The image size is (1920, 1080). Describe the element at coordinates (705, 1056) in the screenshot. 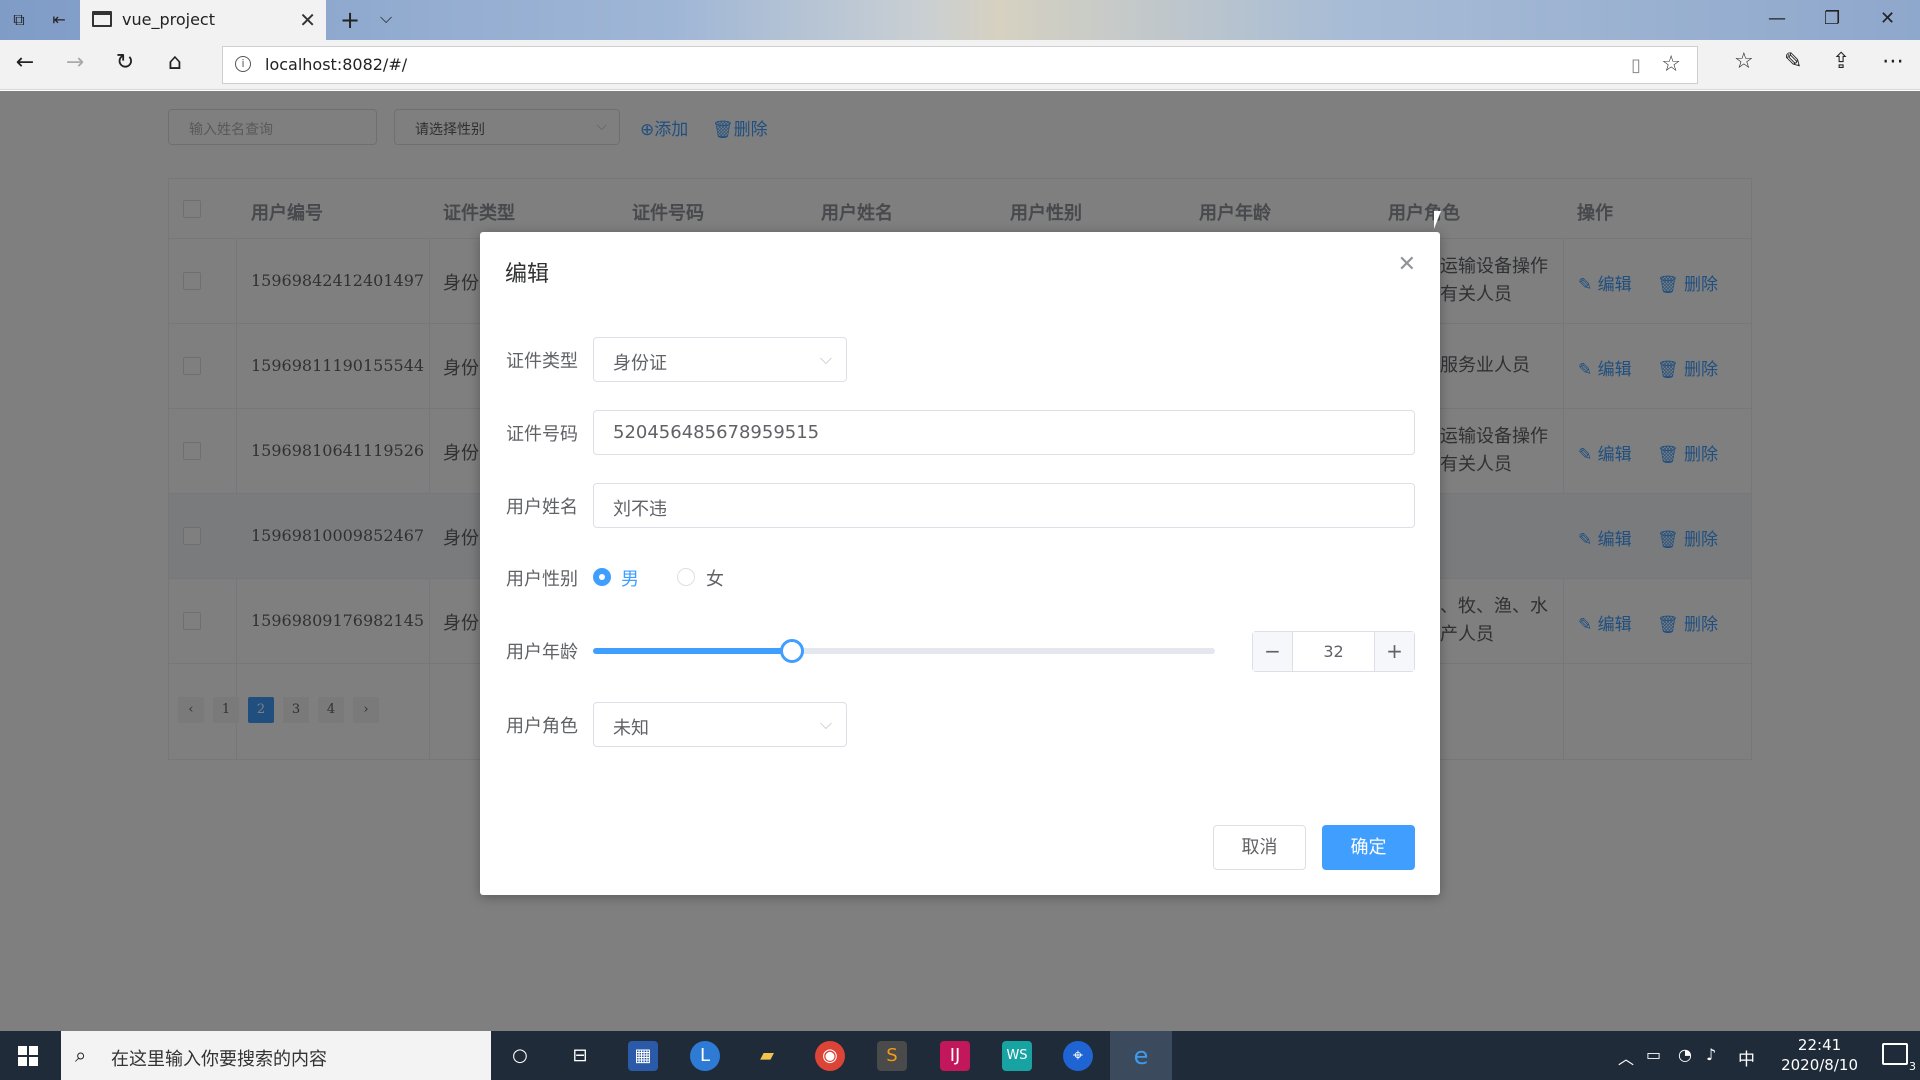

I see `app-l-icon: L` at that location.